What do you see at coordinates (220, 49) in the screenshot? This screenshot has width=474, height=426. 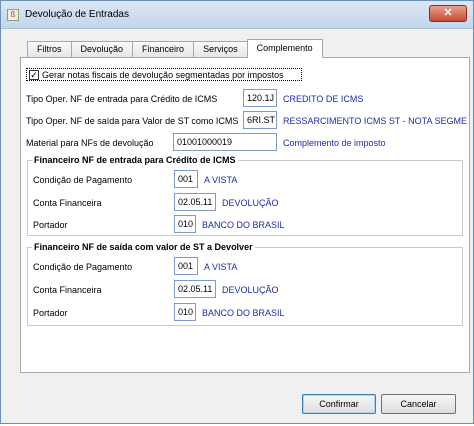 I see `tab-servicos: Serviços` at bounding box center [220, 49].